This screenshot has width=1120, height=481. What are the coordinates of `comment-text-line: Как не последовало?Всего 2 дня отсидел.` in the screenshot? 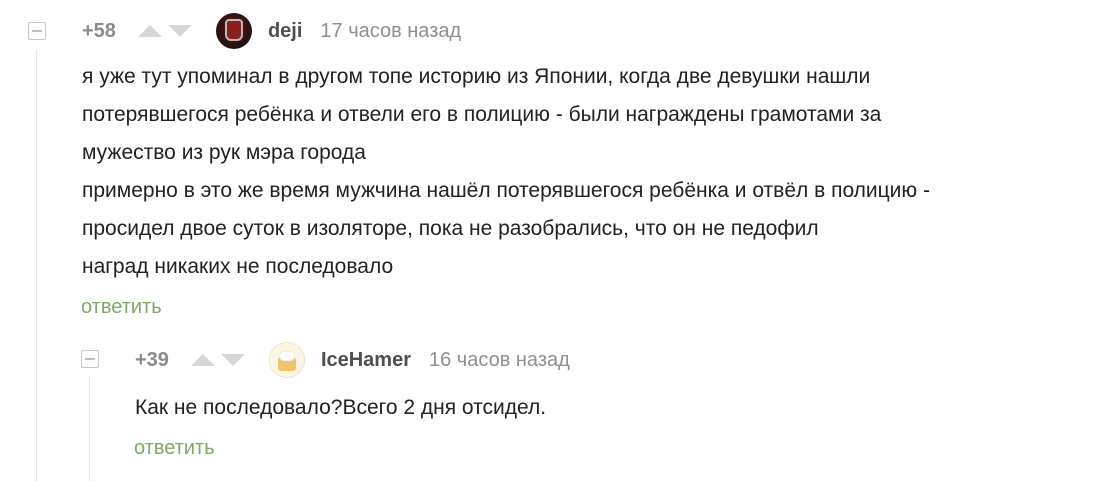 It's located at (341, 407).